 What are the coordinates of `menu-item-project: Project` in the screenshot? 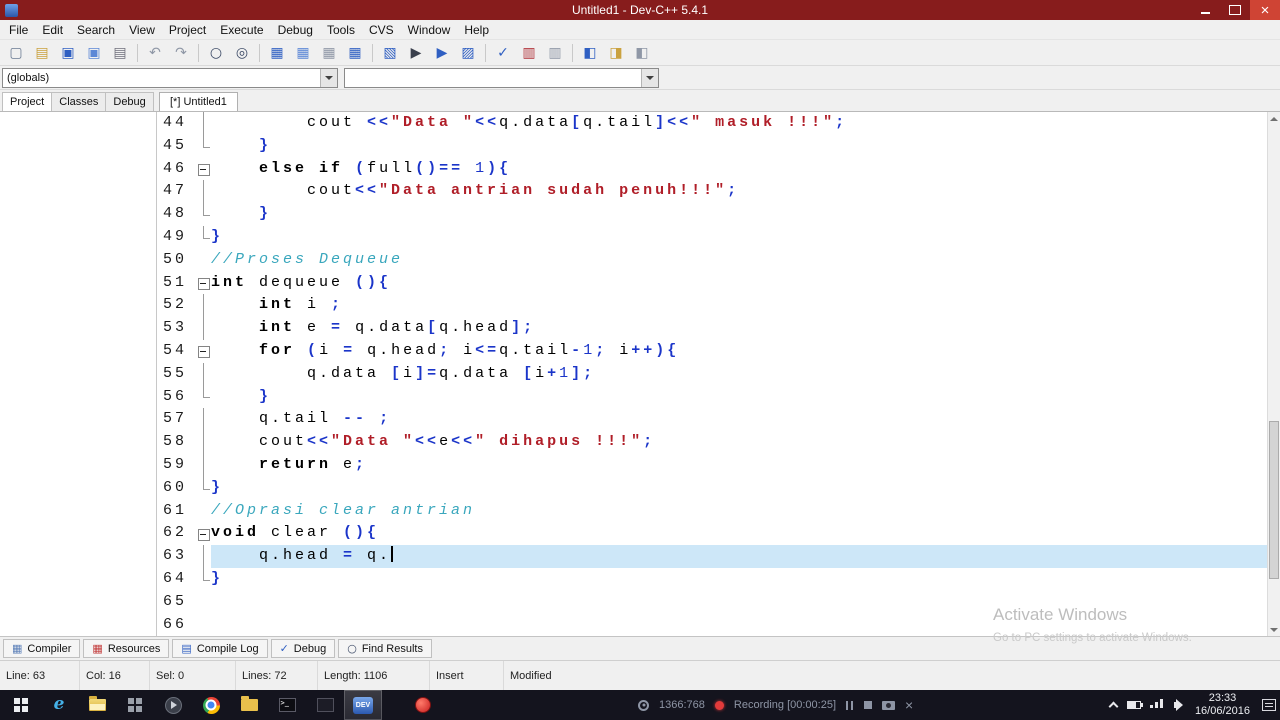 It's located at (187, 29).